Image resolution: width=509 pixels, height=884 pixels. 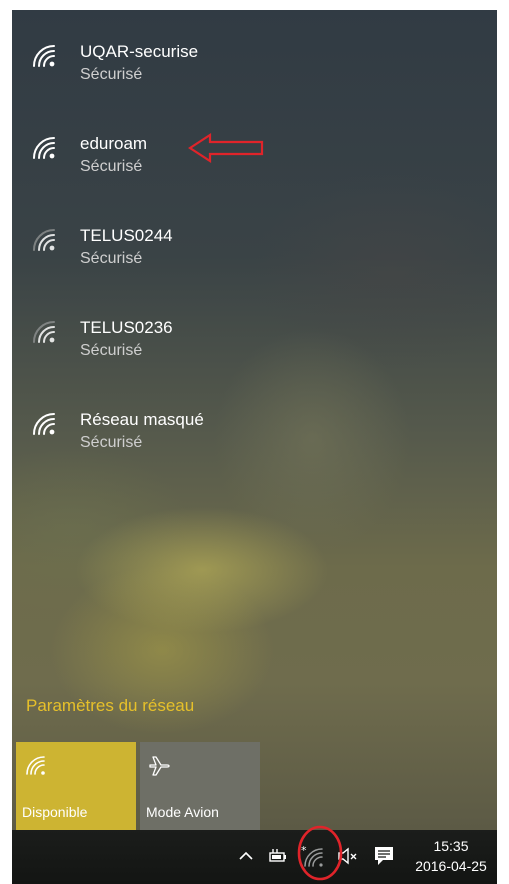 I want to click on notification-icon, so click(x=384, y=856).